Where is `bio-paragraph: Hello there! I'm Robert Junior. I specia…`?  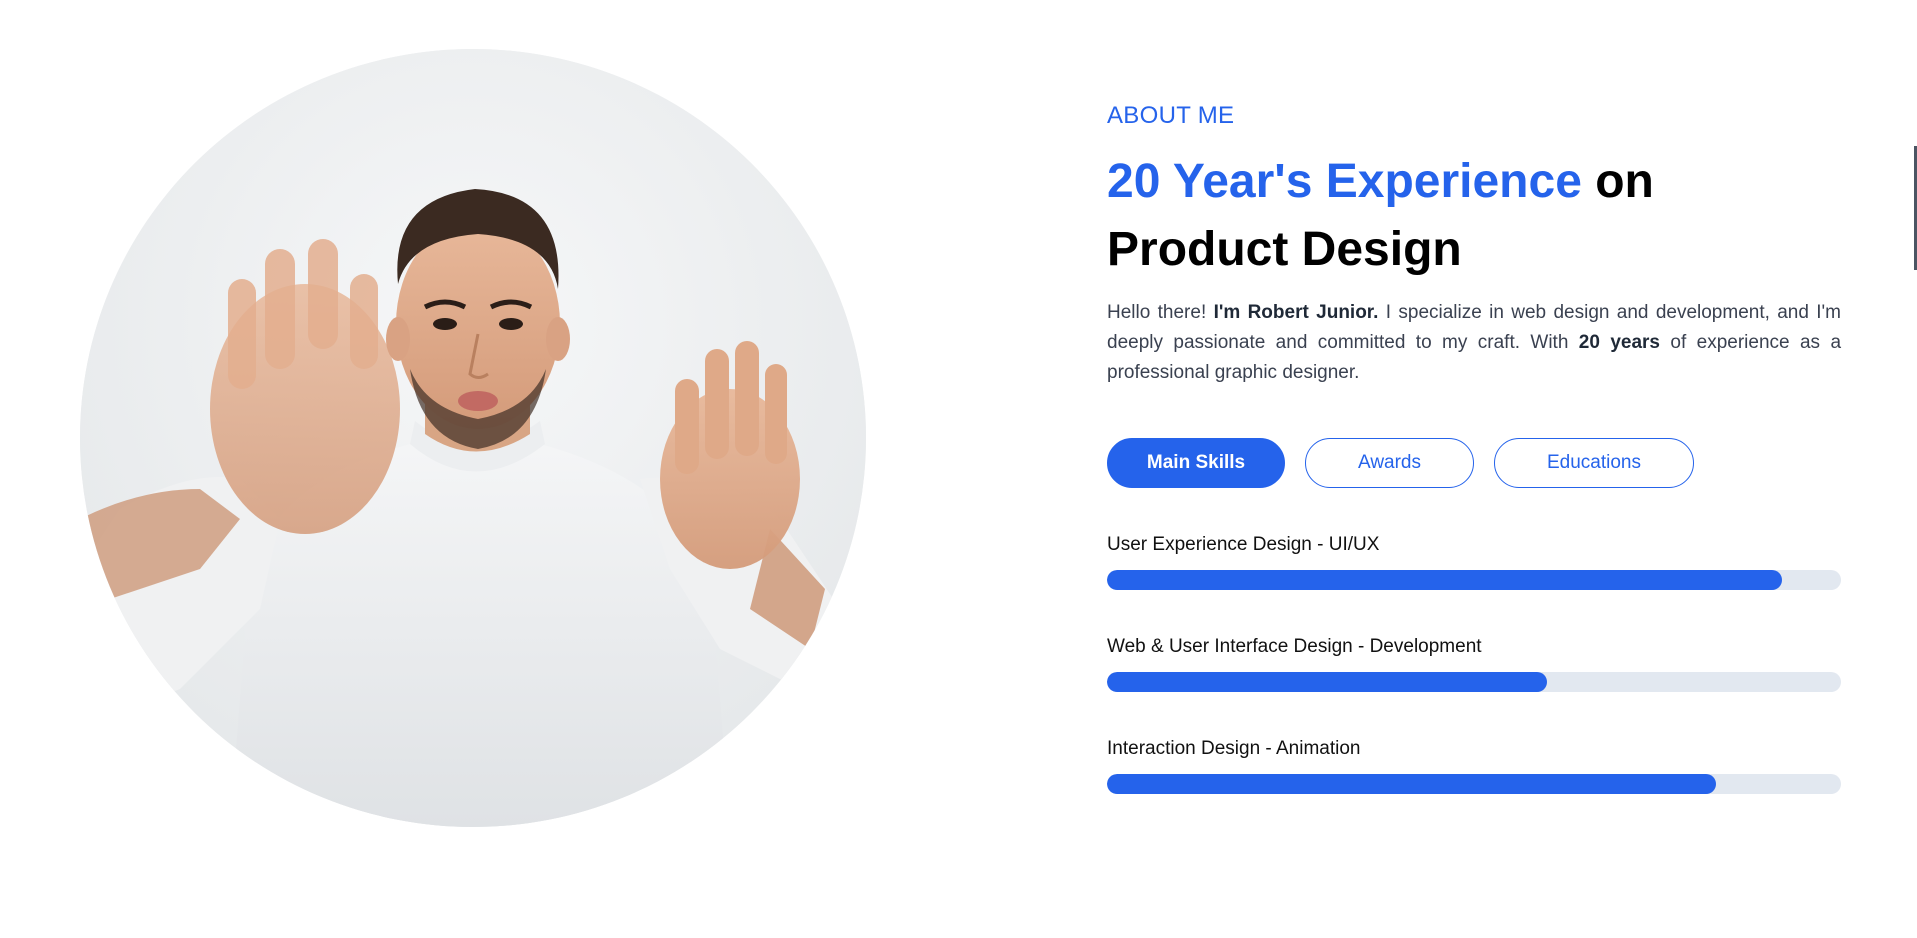 bio-paragraph: Hello there! I'm Robert Junior. I specia… is located at coordinates (1474, 343).